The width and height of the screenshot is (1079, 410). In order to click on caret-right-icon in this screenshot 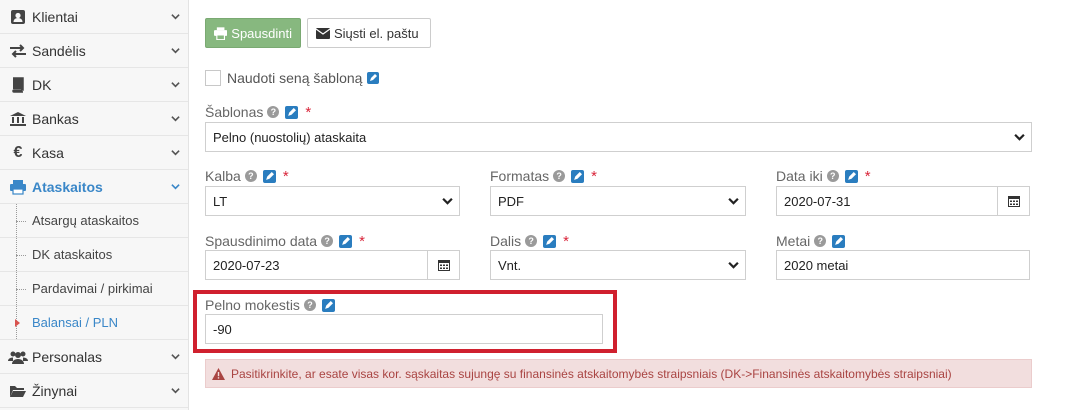, I will do `click(17, 323)`.